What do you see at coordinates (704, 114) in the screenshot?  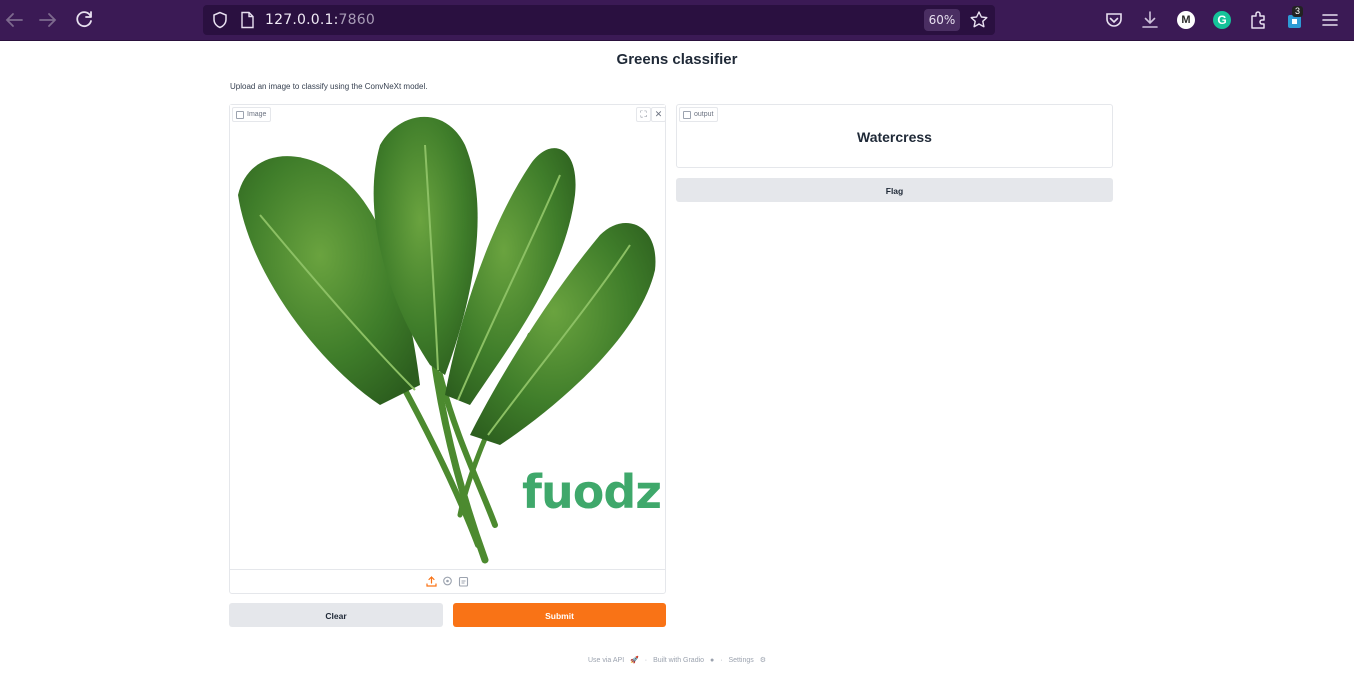 I see `output-label: output` at bounding box center [704, 114].